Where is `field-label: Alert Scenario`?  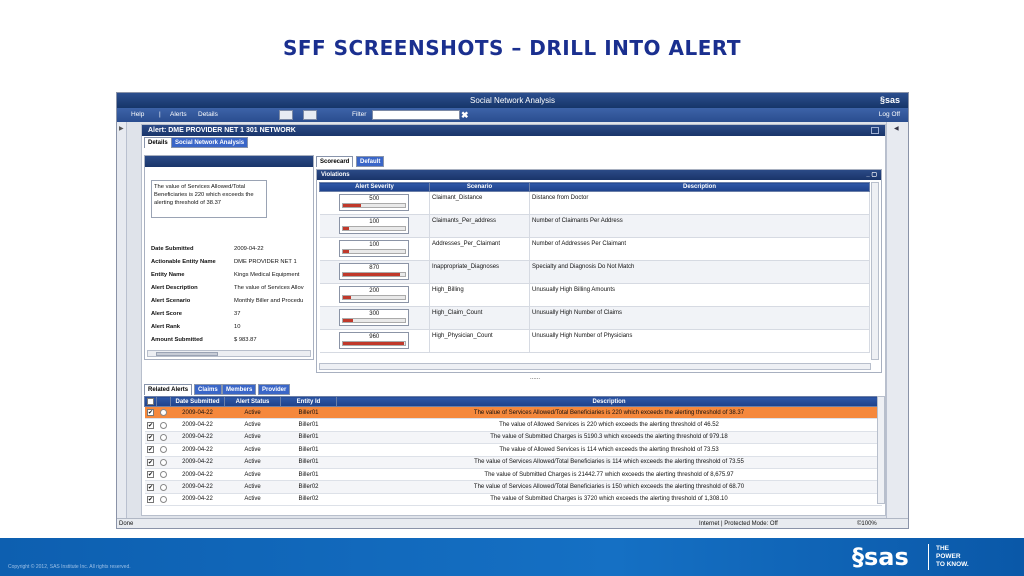 field-label: Alert Scenario is located at coordinates (171, 301).